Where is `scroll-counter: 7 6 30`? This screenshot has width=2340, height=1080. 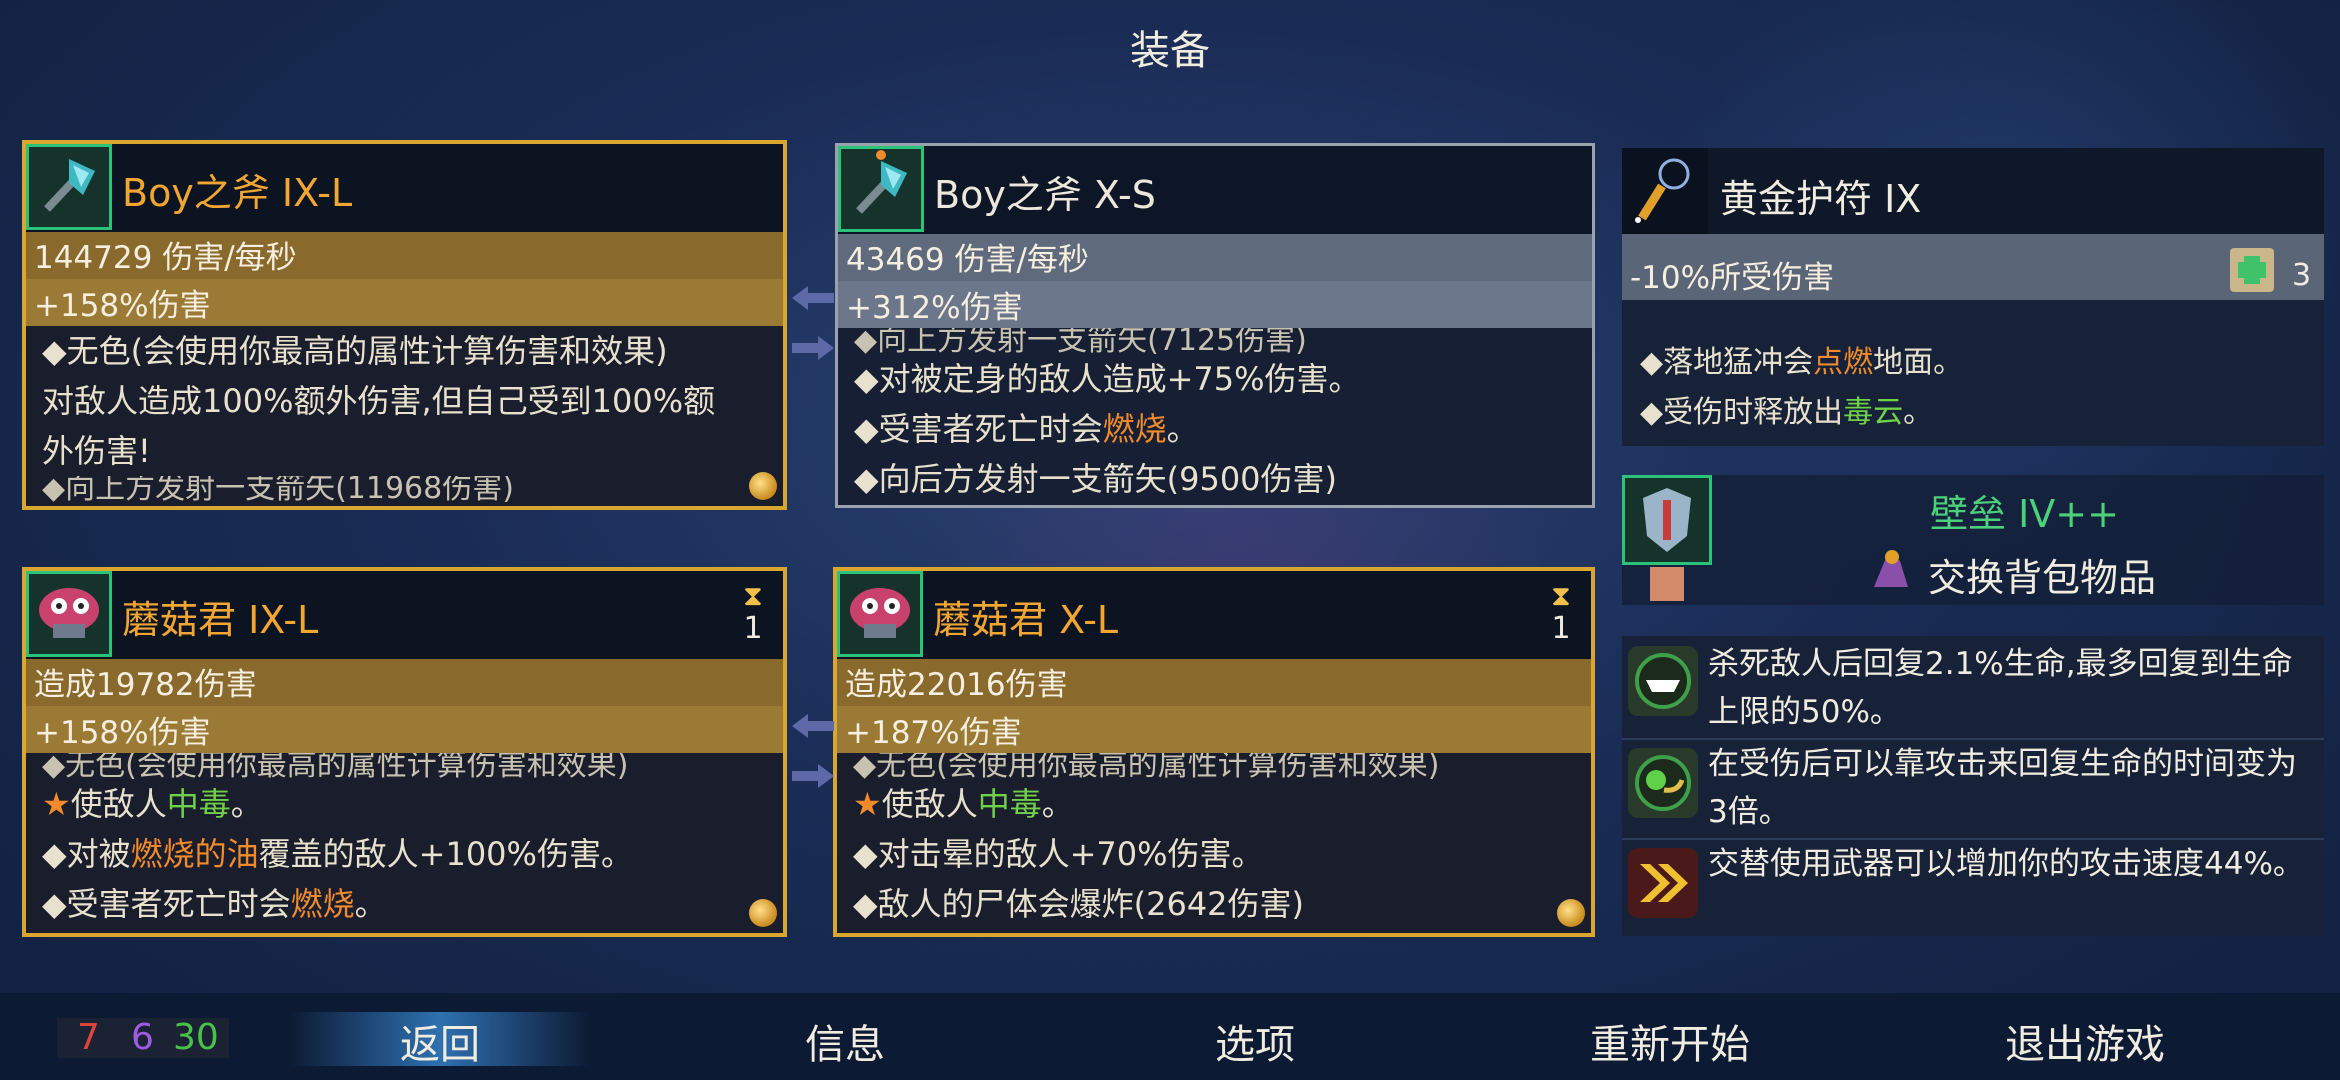 scroll-counter: 7 6 30 is located at coordinates (143, 1038).